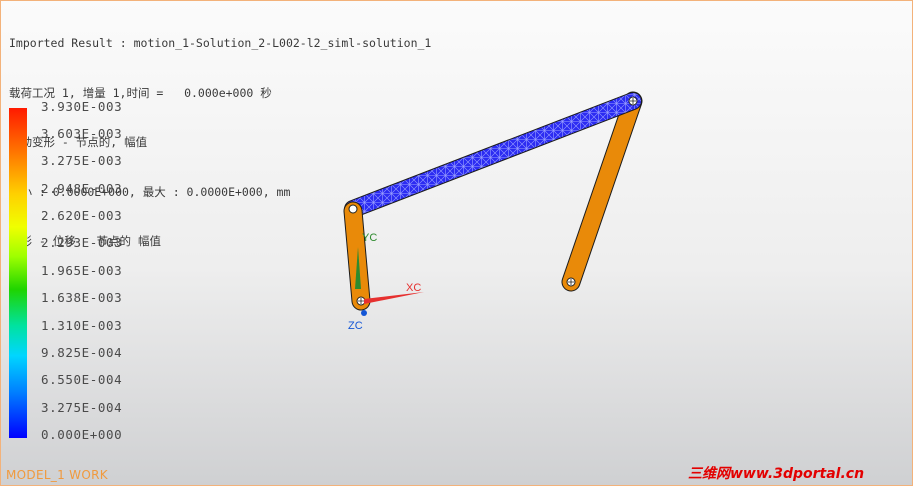  What do you see at coordinates (776, 474) in the screenshot?
I see `watermark-logo: 三维网www.3dportal.cn` at bounding box center [776, 474].